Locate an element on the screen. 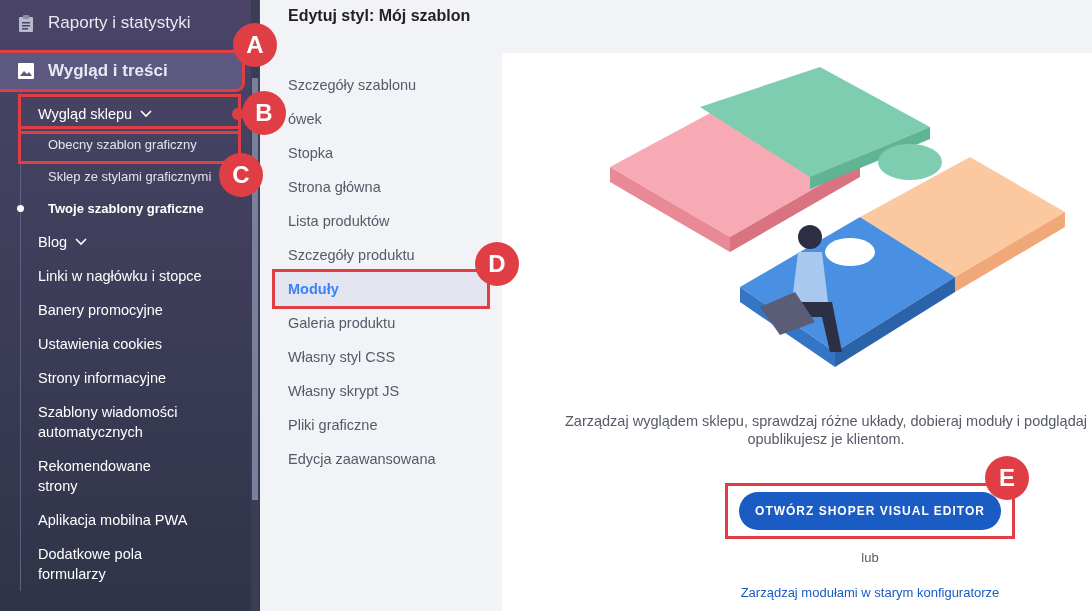 The height and width of the screenshot is (611, 1092). style-menu-item: Stopka is located at coordinates (311, 153).